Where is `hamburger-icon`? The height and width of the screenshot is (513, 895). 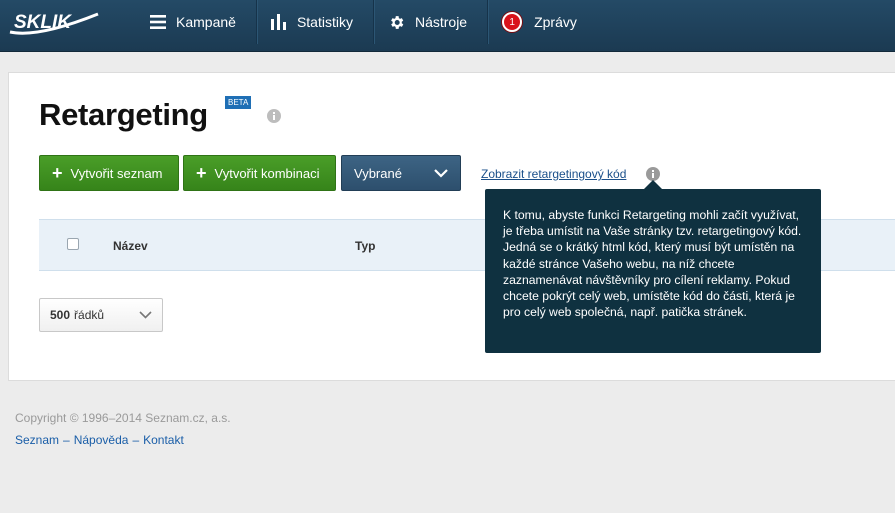 hamburger-icon is located at coordinates (158, 22).